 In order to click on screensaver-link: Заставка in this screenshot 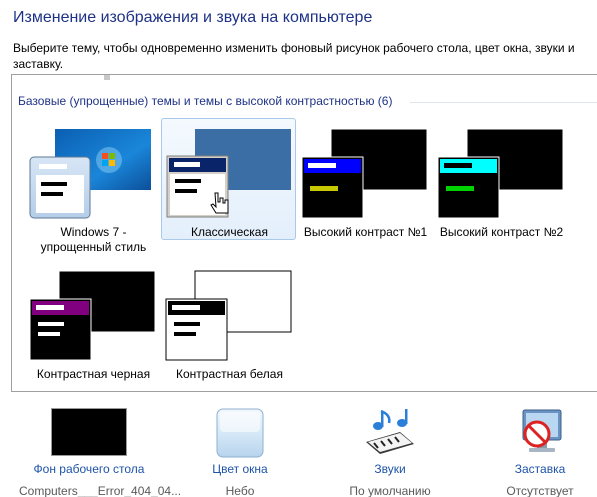, I will do `click(533, 469)`.